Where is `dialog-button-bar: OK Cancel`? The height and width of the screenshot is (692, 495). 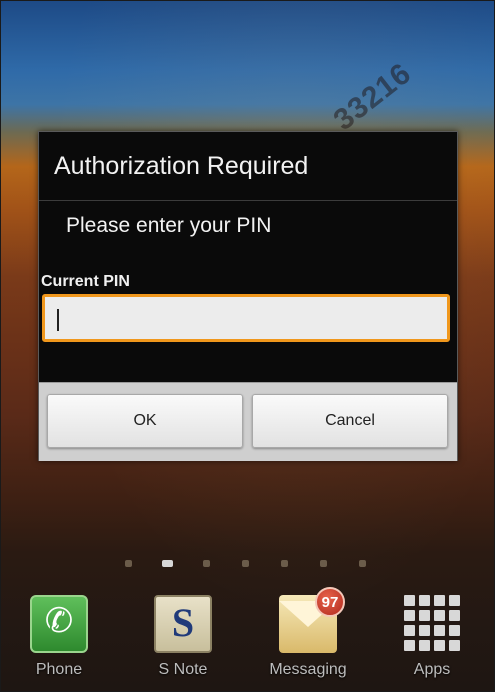 dialog-button-bar: OK Cancel is located at coordinates (248, 421).